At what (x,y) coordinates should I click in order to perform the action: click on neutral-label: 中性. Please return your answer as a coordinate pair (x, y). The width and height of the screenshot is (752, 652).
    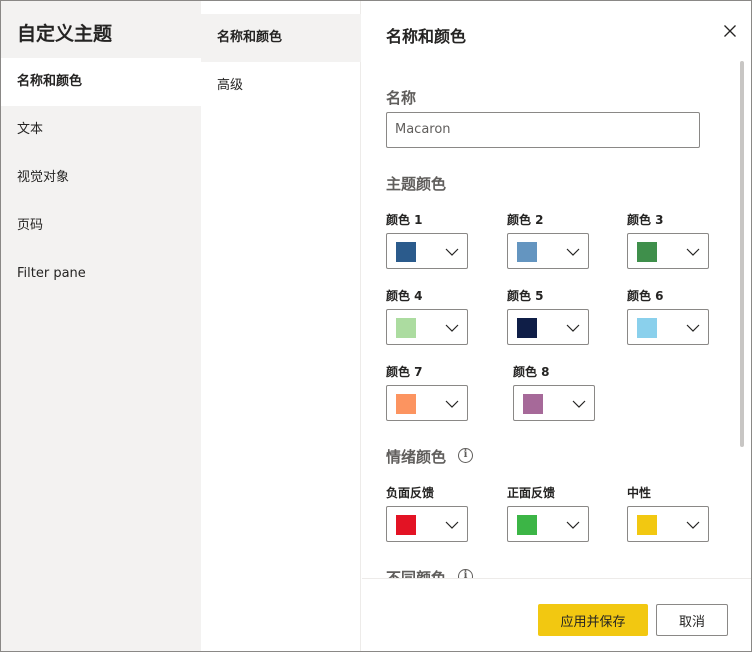
    Looking at the image, I should click on (639, 493).